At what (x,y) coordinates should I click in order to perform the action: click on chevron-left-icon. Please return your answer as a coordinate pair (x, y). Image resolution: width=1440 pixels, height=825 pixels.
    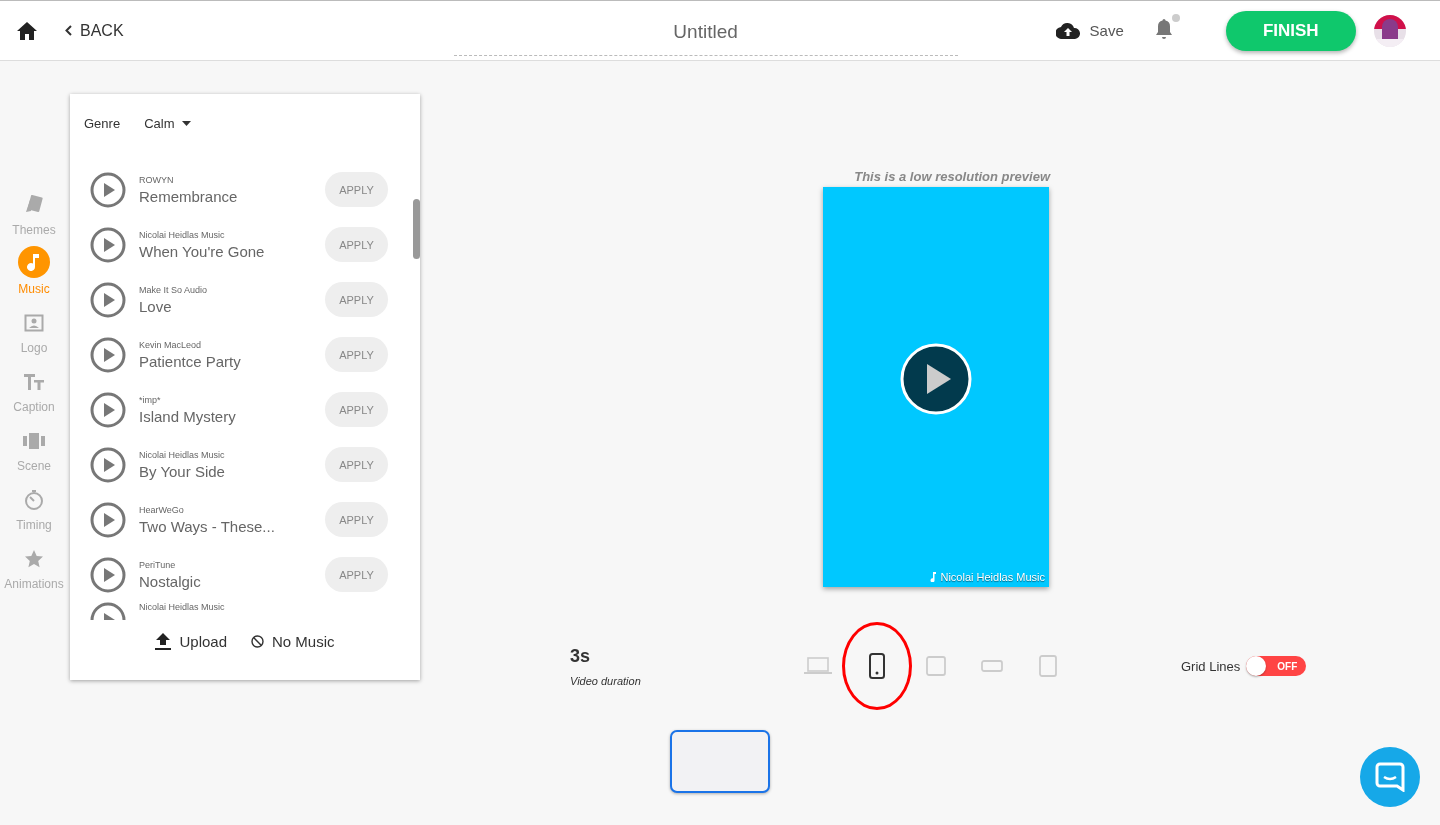
    Looking at the image, I should click on (68, 30).